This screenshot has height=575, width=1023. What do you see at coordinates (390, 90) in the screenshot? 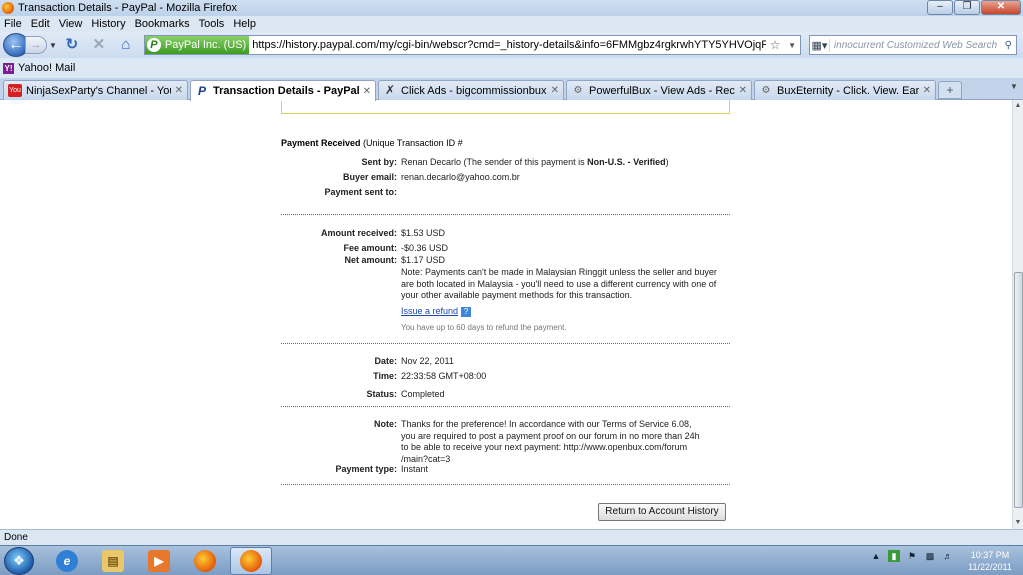
I see `bux-icon: ✗` at bounding box center [390, 90].